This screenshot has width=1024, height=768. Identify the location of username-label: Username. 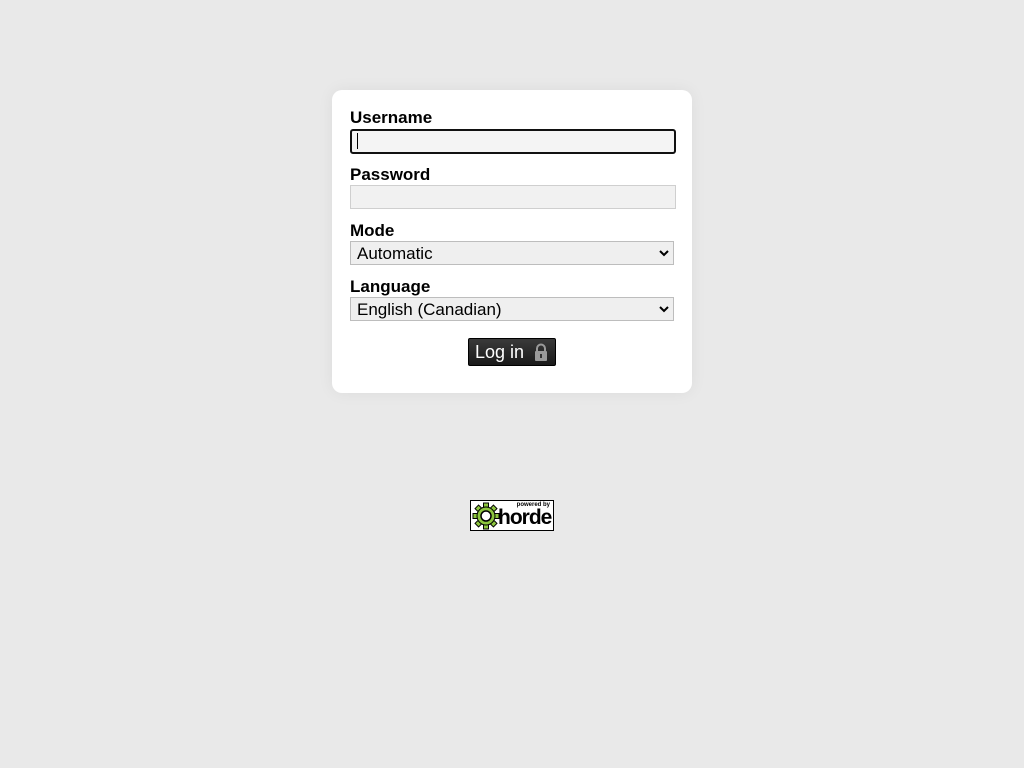
(391, 117).